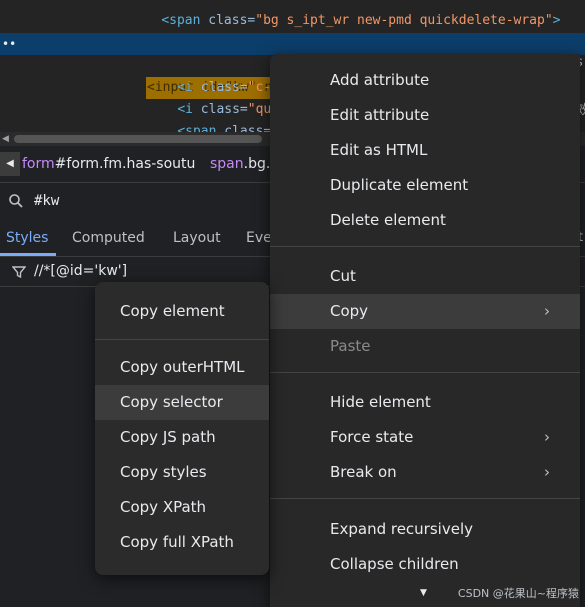  Describe the element at coordinates (425, 220) in the screenshot. I see `menu-item-delete-element: Delete element` at that location.